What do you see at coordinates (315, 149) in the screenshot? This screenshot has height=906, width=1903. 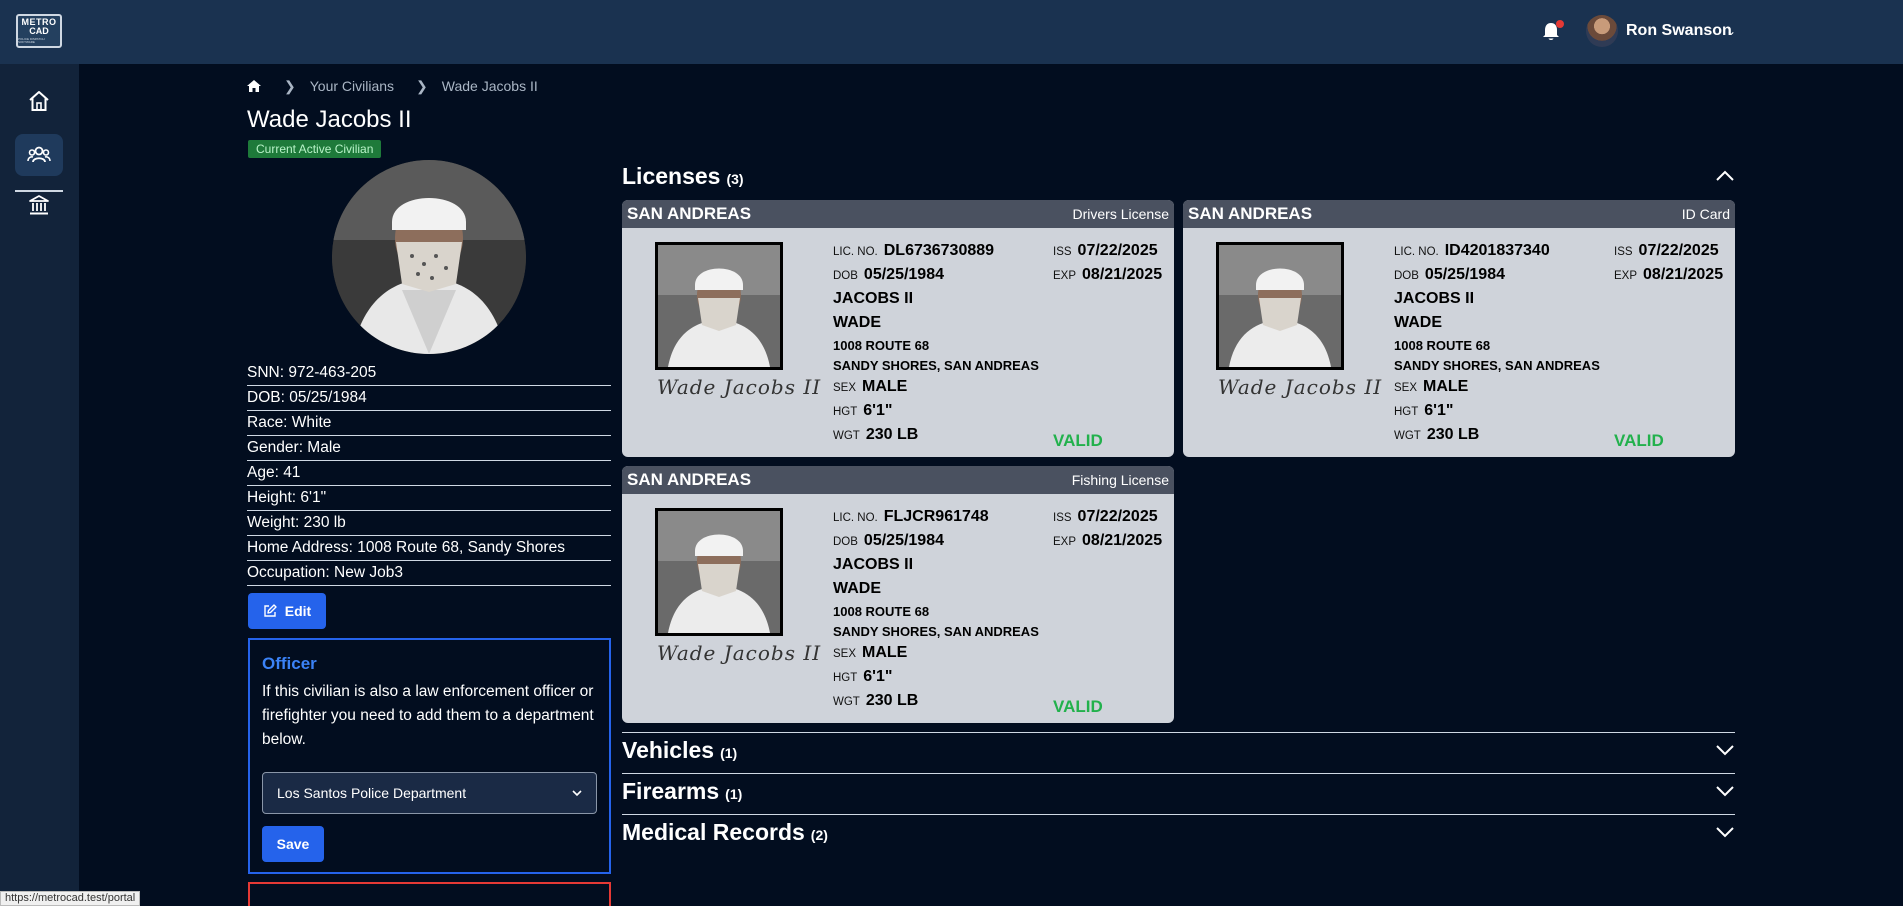 I see `status-badge: Current Active Civilian` at bounding box center [315, 149].